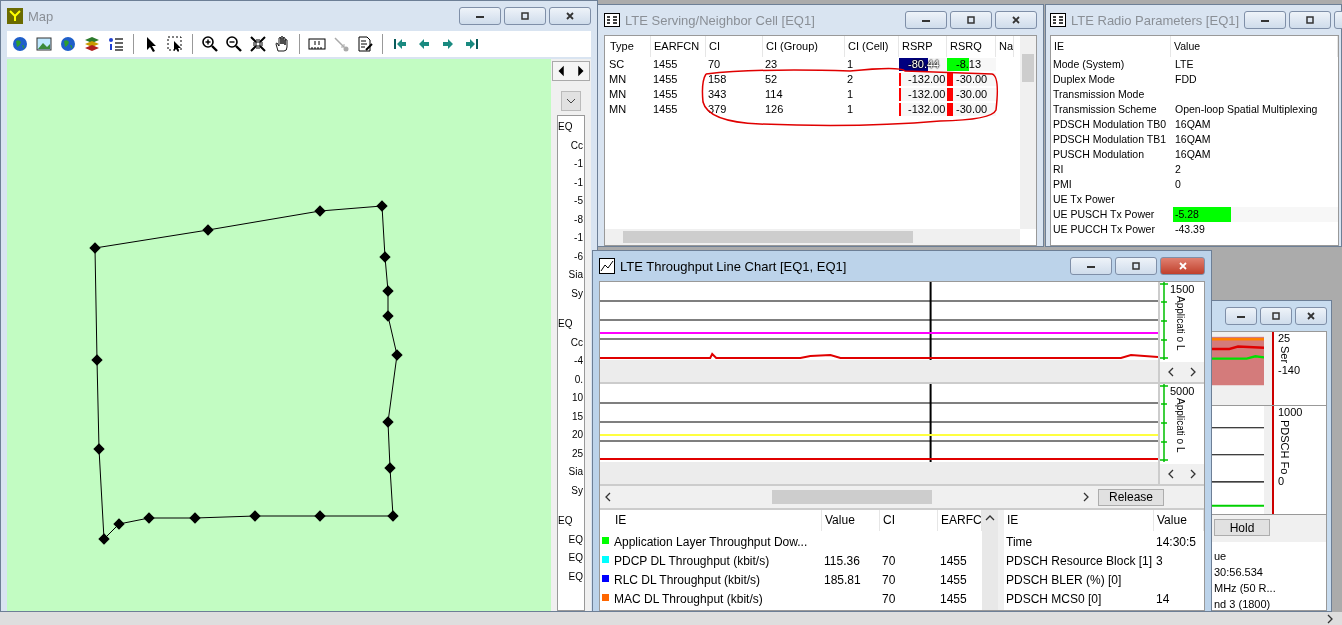 The image size is (1342, 625). I want to click on table-cell-text: PDCP DL Throughput (kbit/s), so click(692, 561).